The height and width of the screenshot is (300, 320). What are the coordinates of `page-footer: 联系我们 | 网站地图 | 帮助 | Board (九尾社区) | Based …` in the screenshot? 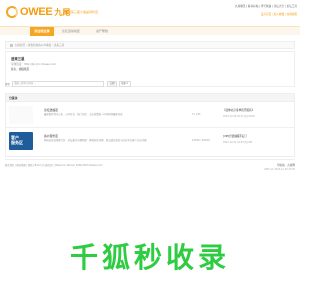 It's located at (150, 166).